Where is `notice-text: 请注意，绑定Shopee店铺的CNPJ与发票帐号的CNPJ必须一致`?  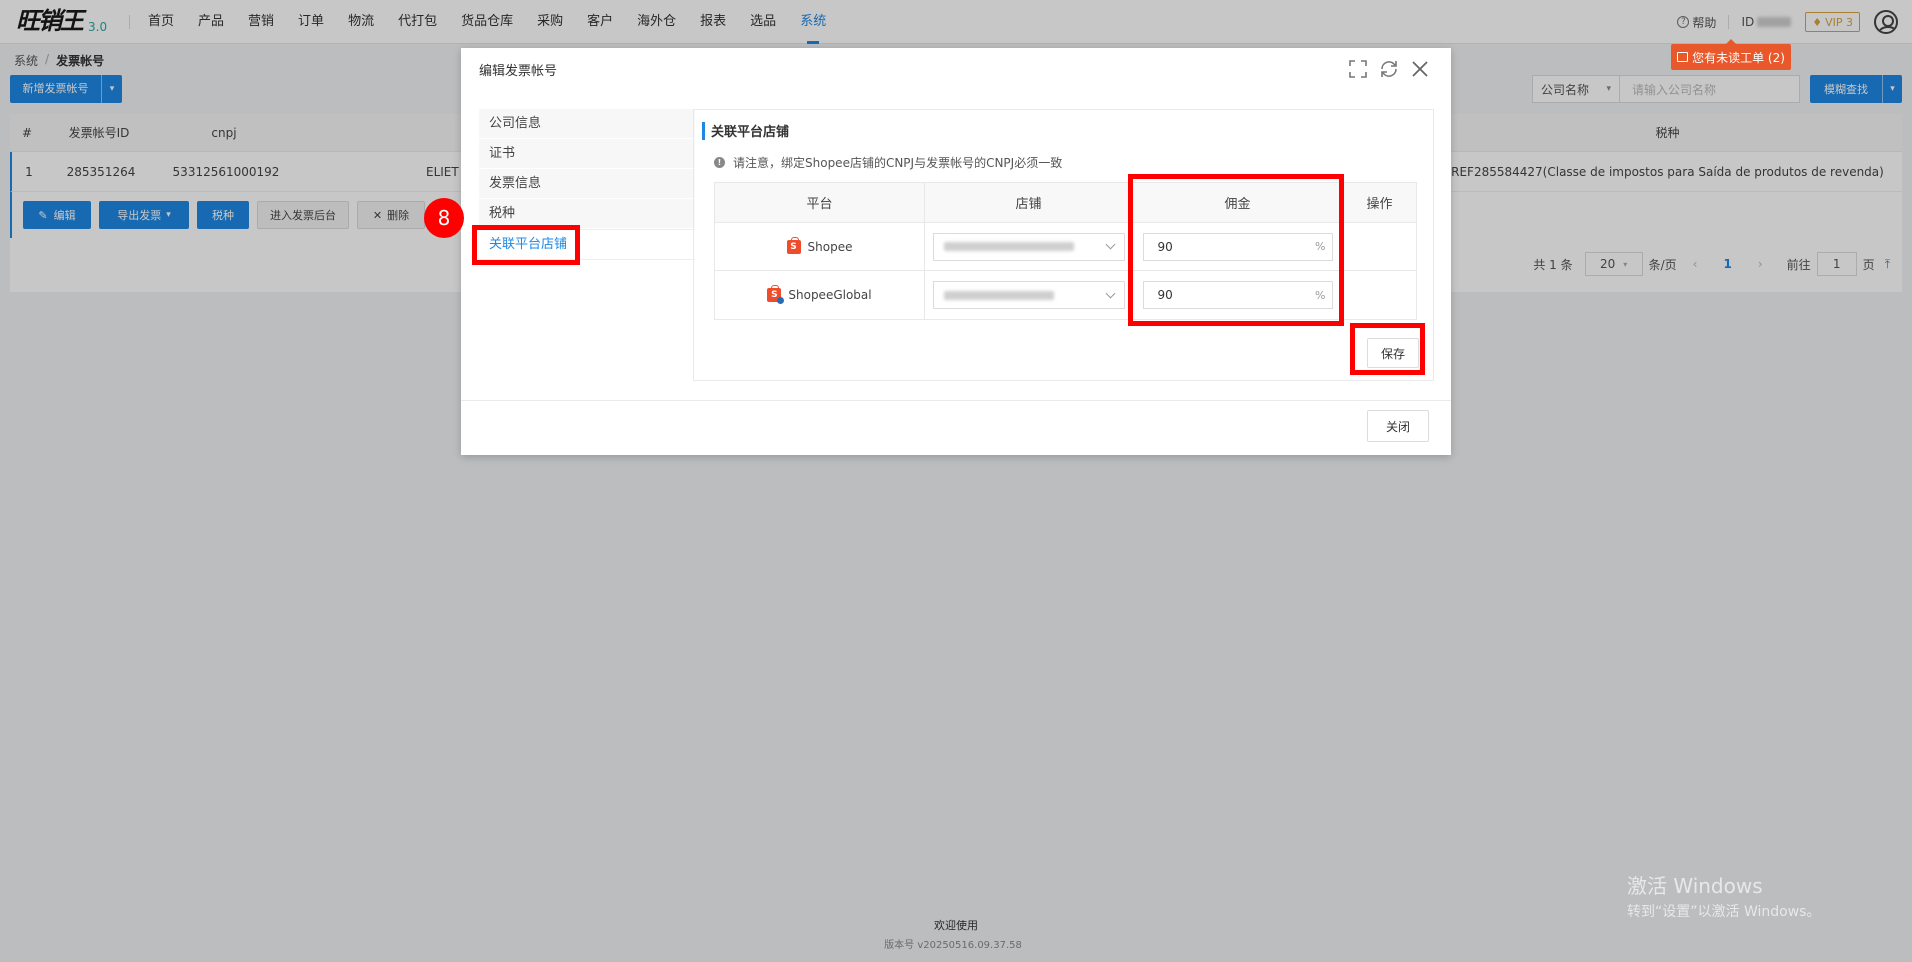
notice-text: 请注意，绑定Shopee店铺的CNPJ与发票帐号的CNPJ必须一致 is located at coordinates (898, 163).